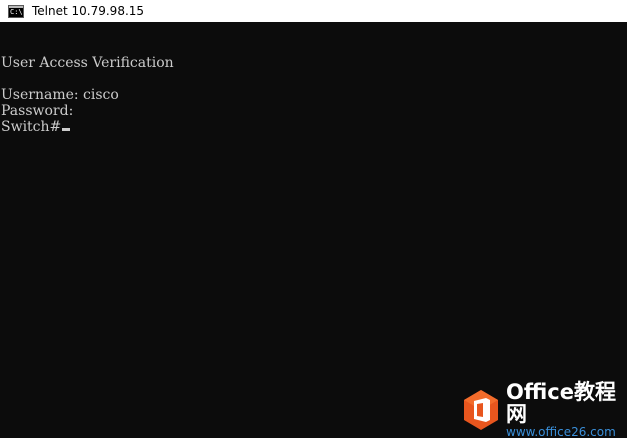  Describe the element at coordinates (88, 11) in the screenshot. I see `window-title: Telnet 10.79.98.15` at that location.